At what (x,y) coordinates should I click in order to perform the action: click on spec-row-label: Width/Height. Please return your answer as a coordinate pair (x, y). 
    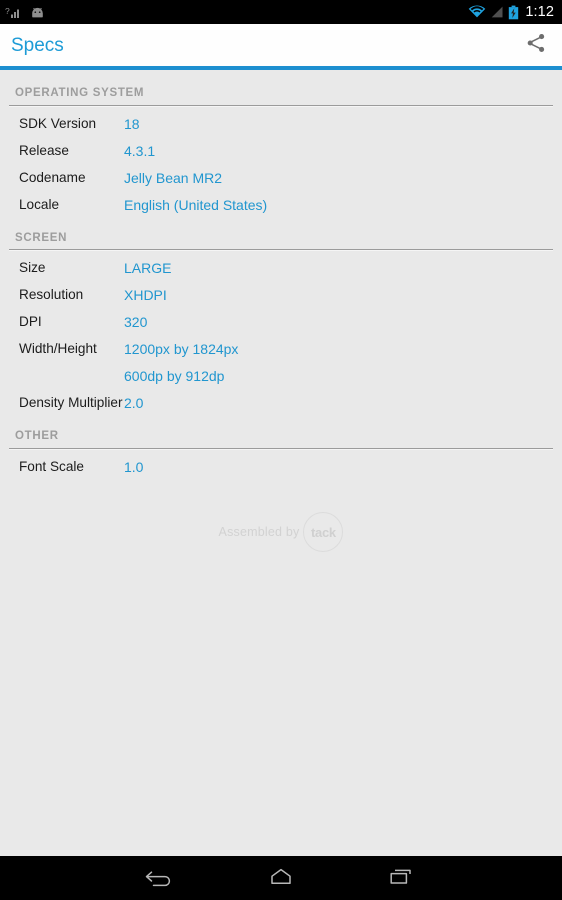
    Looking at the image, I should click on (58, 349).